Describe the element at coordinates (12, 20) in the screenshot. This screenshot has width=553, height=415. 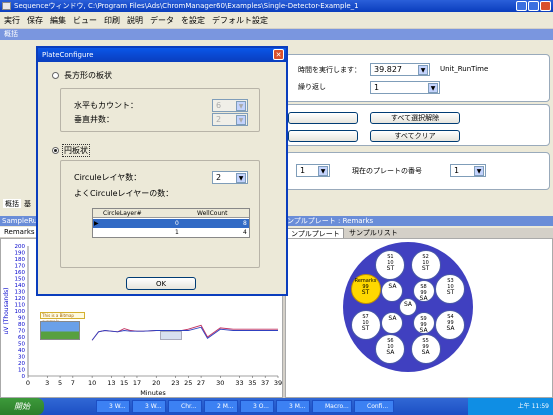
I see `menu-run: 実行` at that location.